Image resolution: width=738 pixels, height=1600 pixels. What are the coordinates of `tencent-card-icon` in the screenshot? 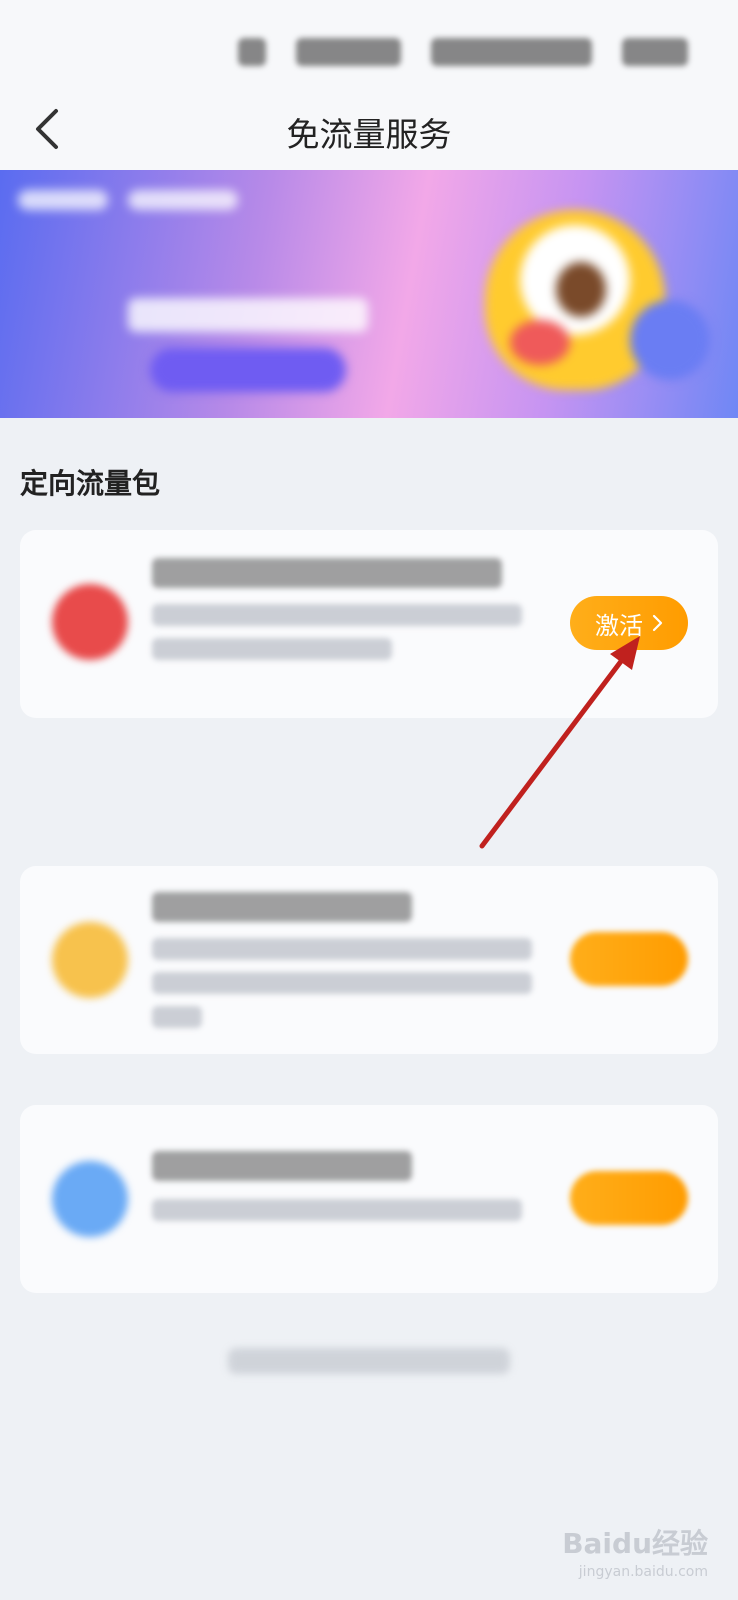 It's located at (90, 960).